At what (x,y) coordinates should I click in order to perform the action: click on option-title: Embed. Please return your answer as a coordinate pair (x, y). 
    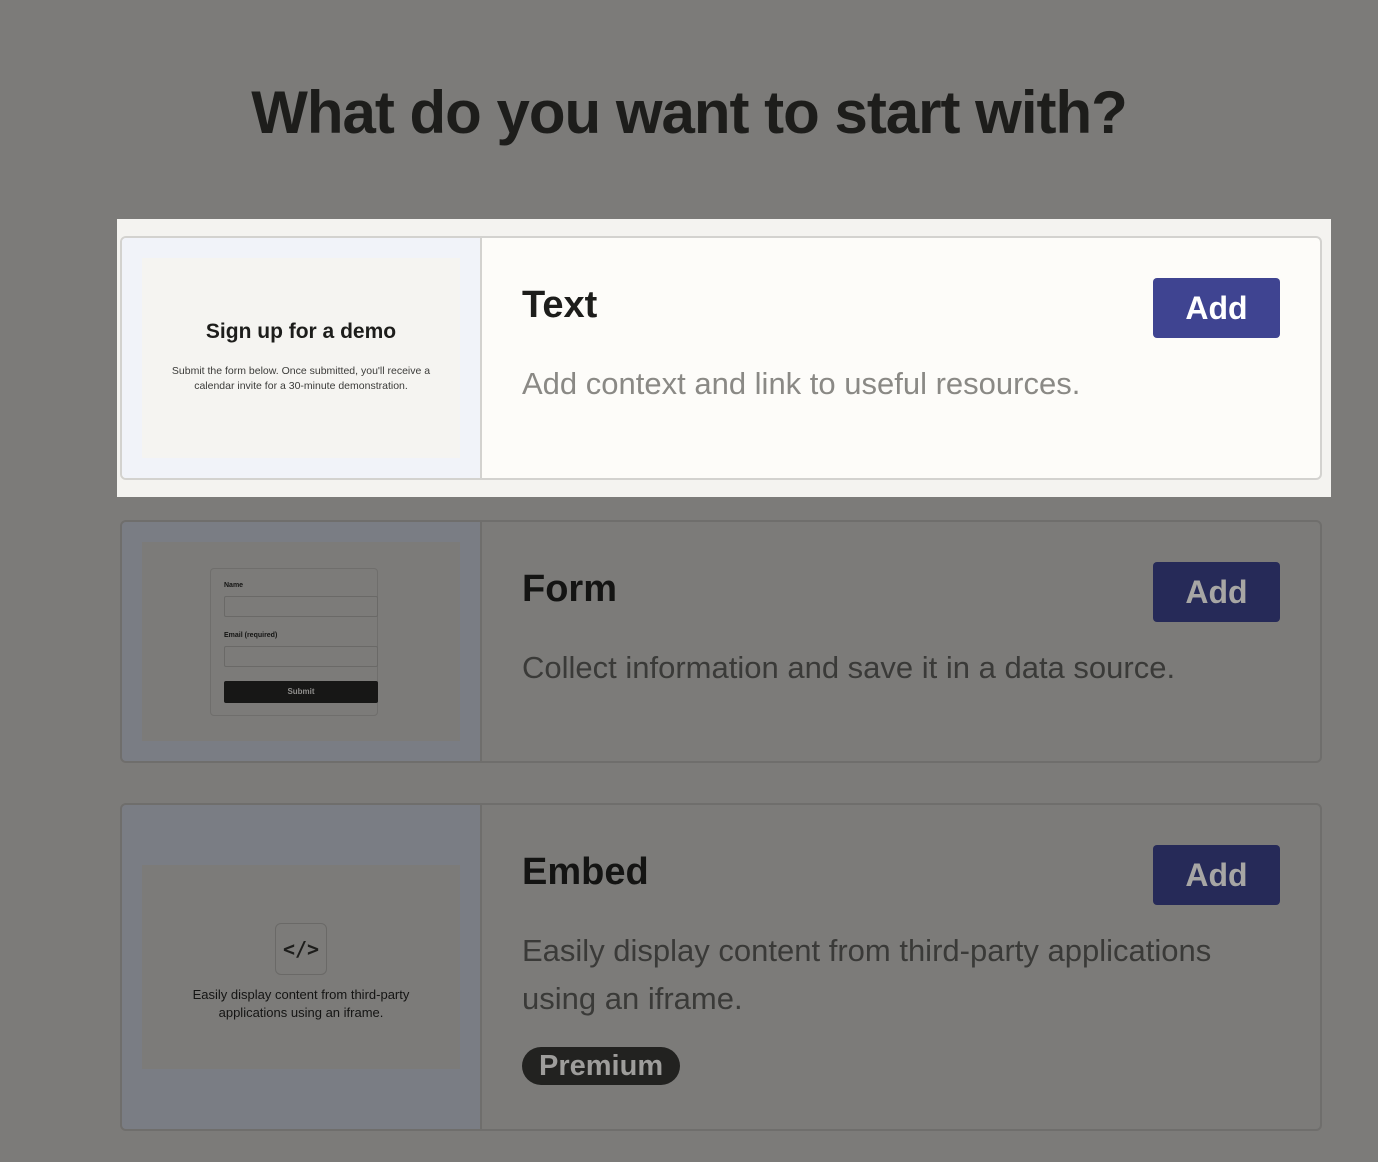
    Looking at the image, I should click on (585, 872).